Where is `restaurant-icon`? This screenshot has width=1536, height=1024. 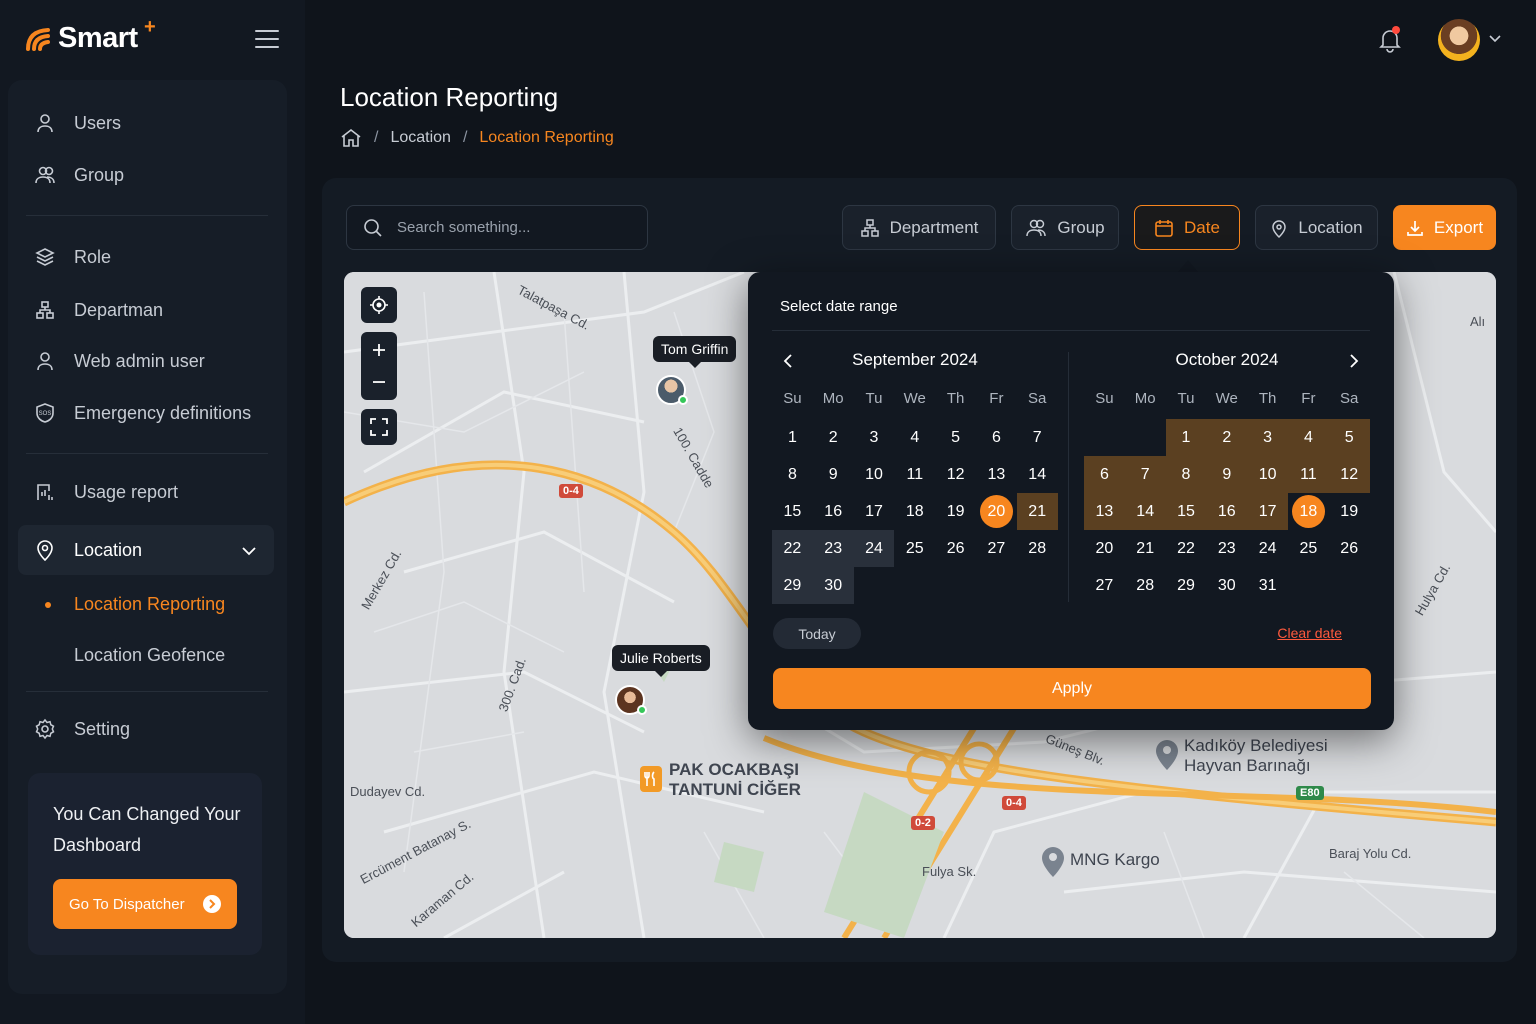 restaurant-icon is located at coordinates (651, 779).